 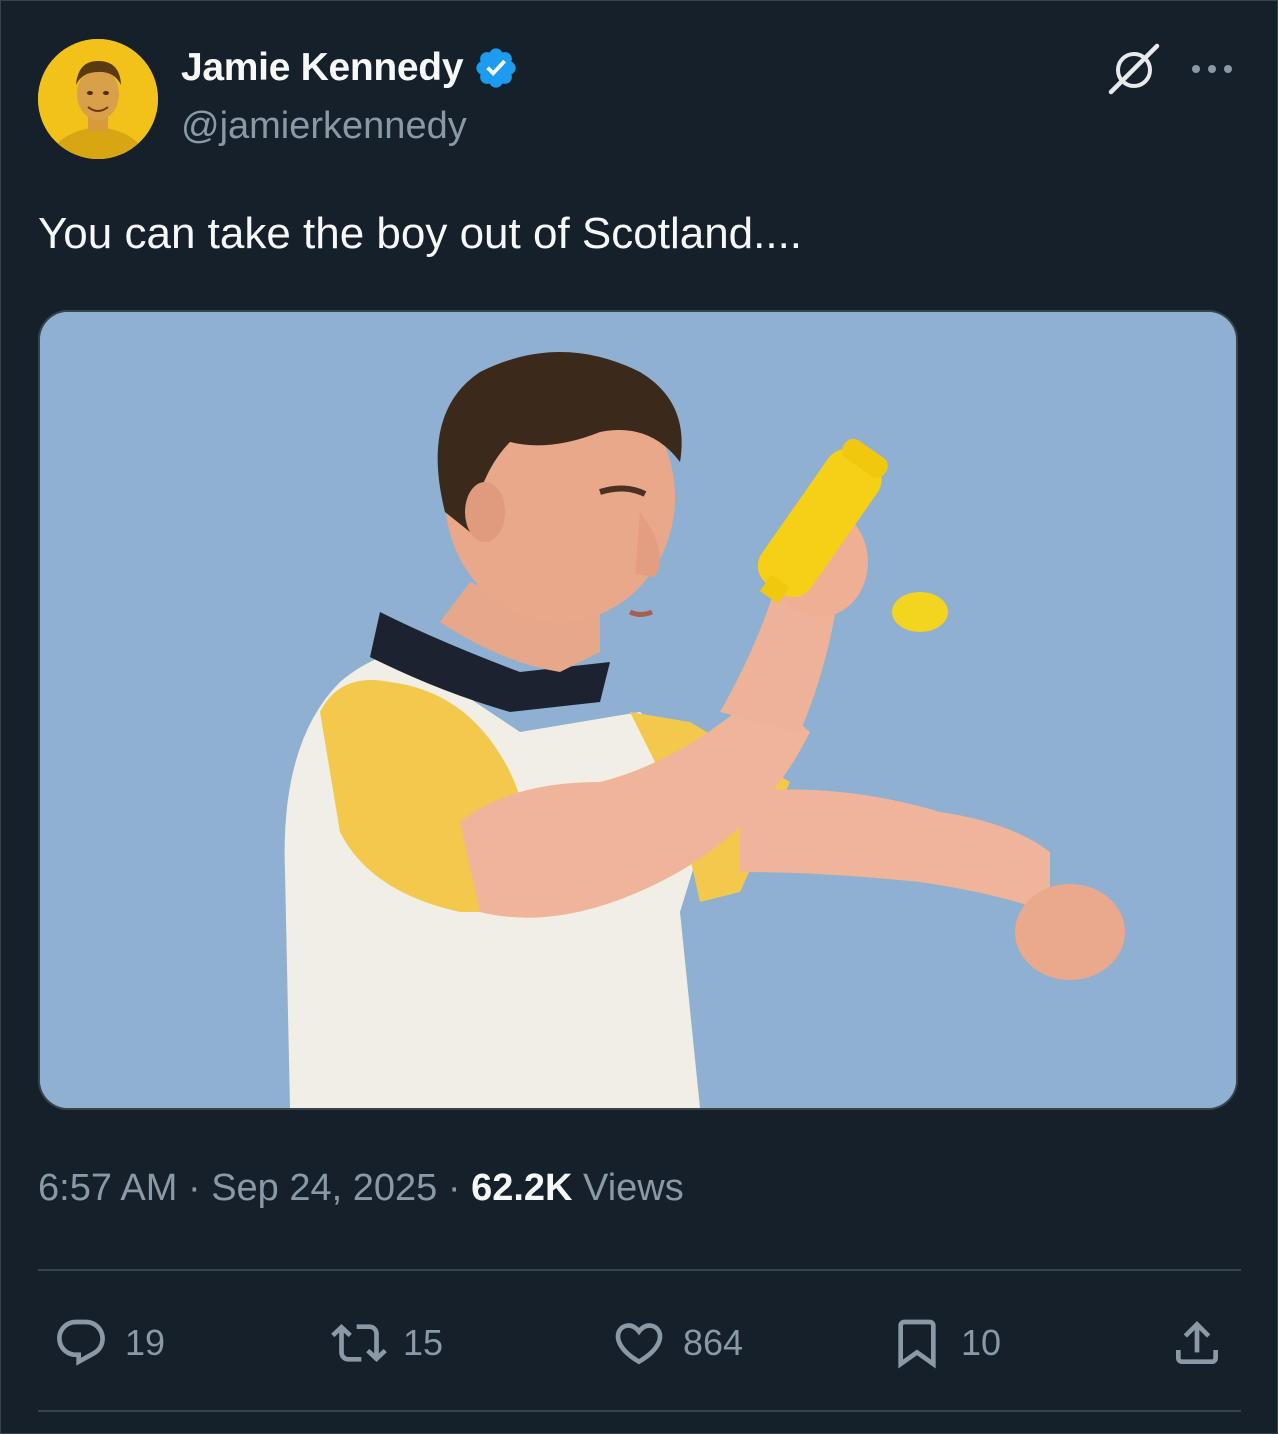 I want to click on avatar, so click(x=98, y=99).